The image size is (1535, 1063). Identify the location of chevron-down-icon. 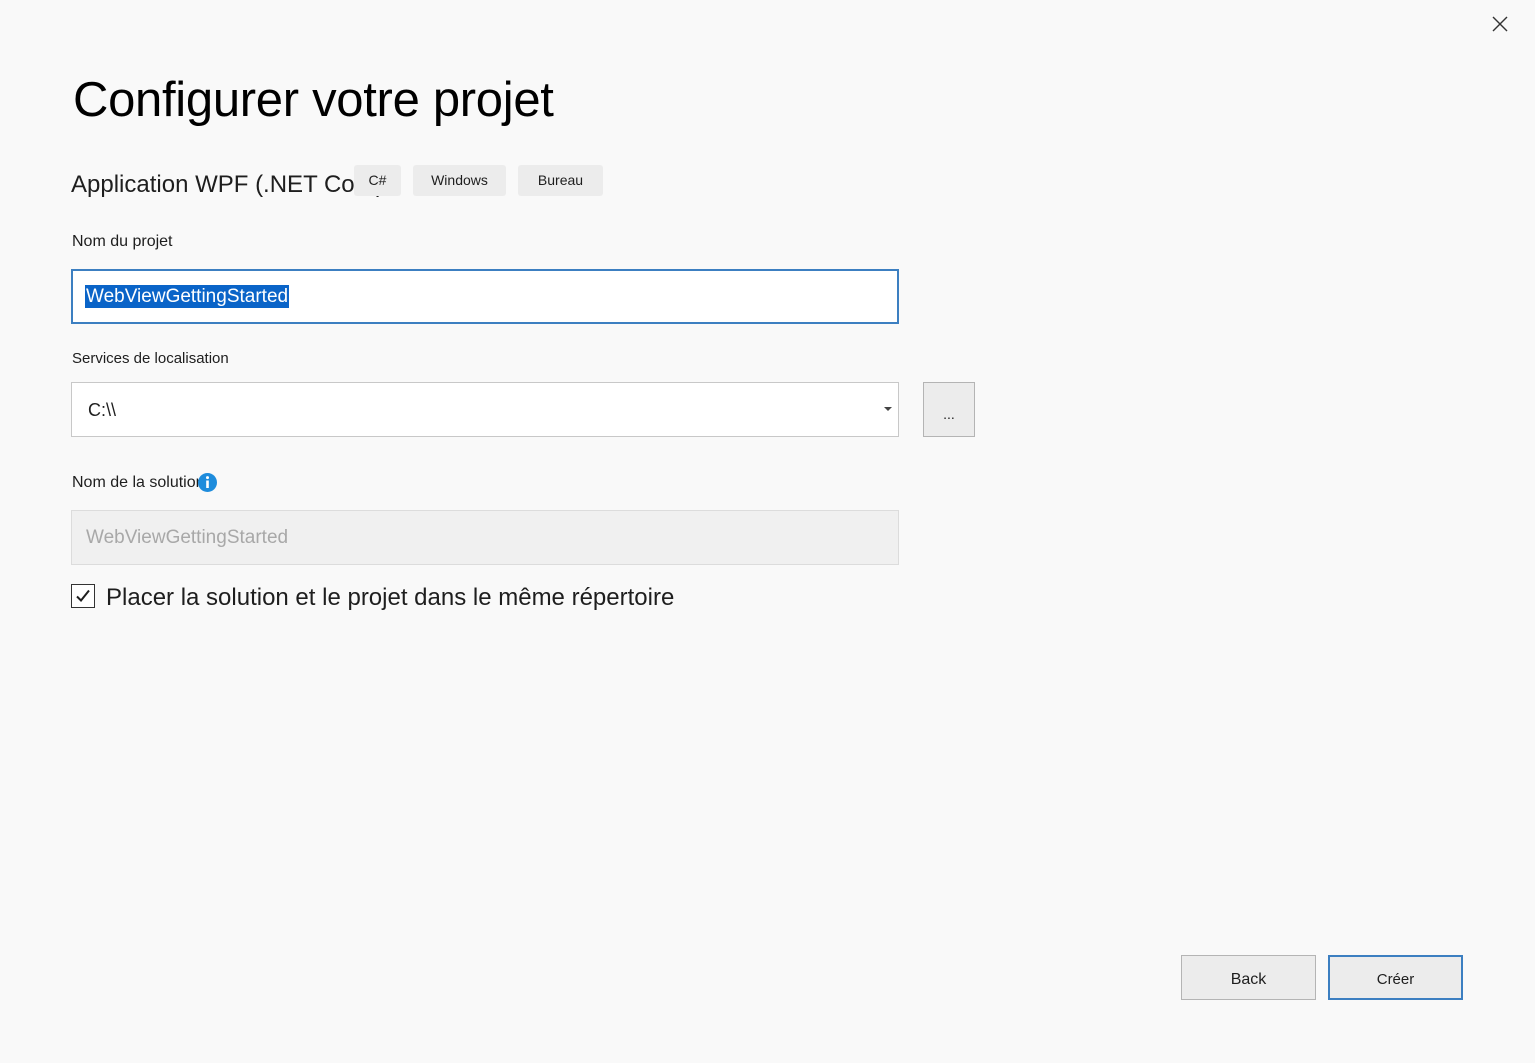
(888, 409).